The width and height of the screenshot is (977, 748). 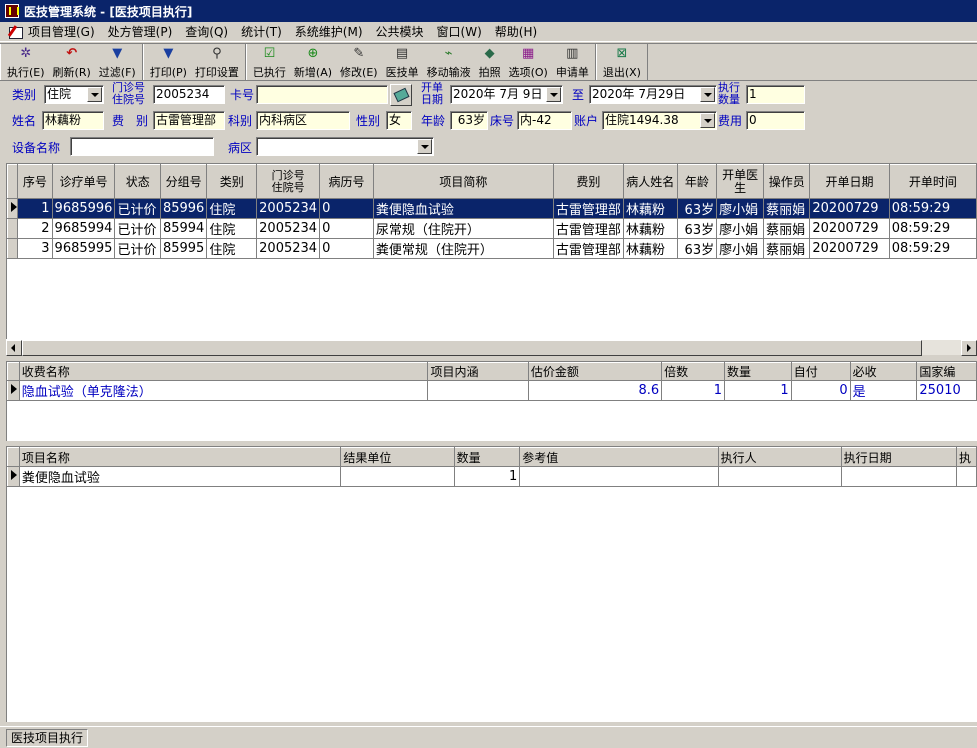 What do you see at coordinates (933, 228) in the screenshot?
I see `cell-open-time: 08:59:29` at bounding box center [933, 228].